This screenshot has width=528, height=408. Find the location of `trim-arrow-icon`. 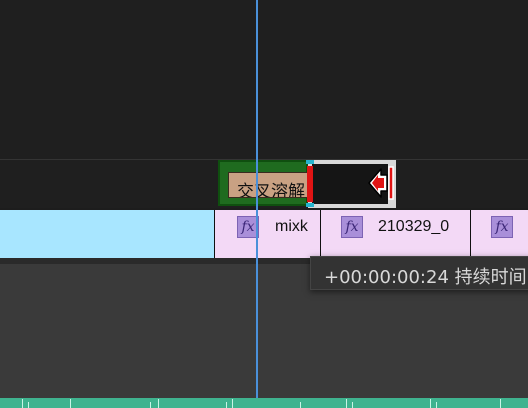

trim-arrow-icon is located at coordinates (381, 183).